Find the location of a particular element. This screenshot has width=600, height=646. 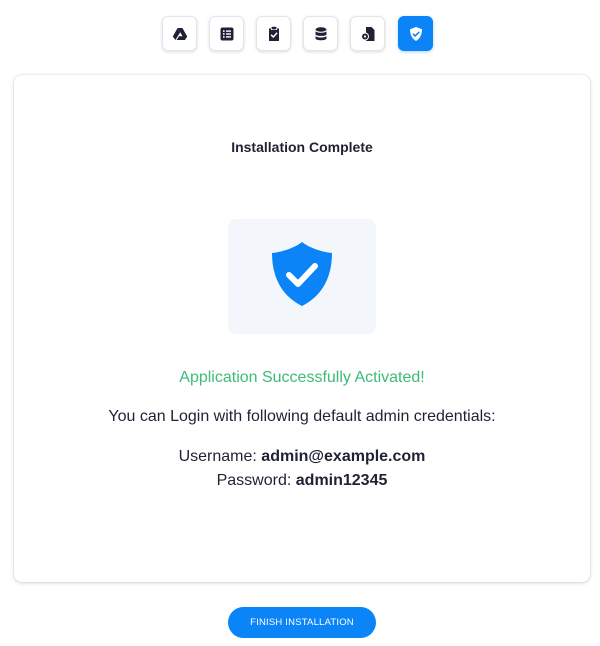

installation-steps is located at coordinates (300, 34).